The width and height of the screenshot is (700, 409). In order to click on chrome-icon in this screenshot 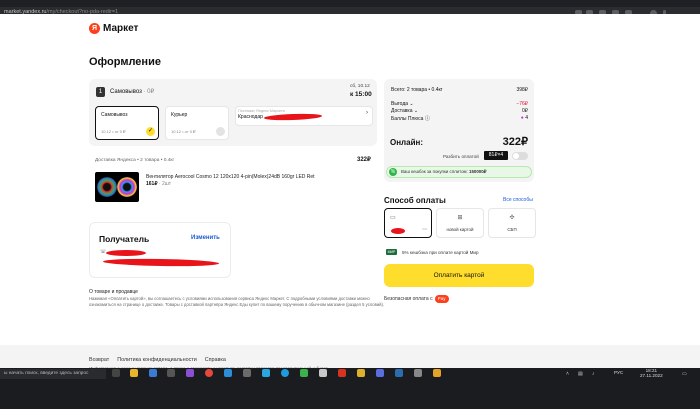, I will do `click(209, 373)`.